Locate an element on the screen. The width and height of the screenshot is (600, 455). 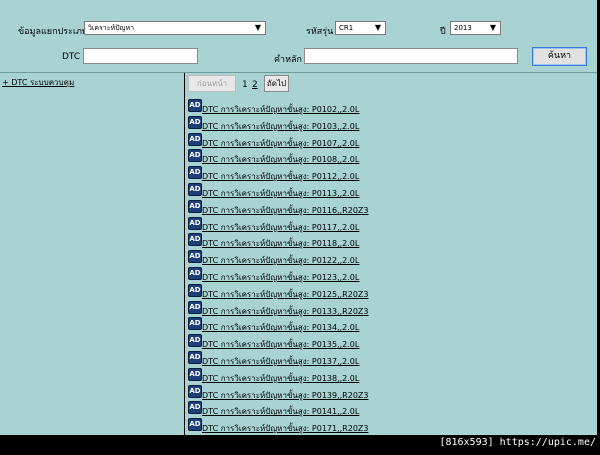
year-select: 2013 ▼ is located at coordinates (475, 28).